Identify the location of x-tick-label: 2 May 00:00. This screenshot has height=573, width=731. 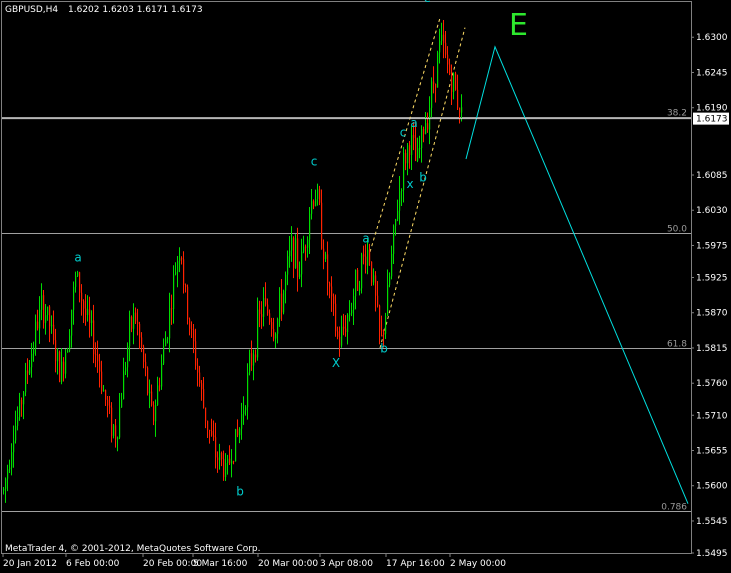
(478, 564).